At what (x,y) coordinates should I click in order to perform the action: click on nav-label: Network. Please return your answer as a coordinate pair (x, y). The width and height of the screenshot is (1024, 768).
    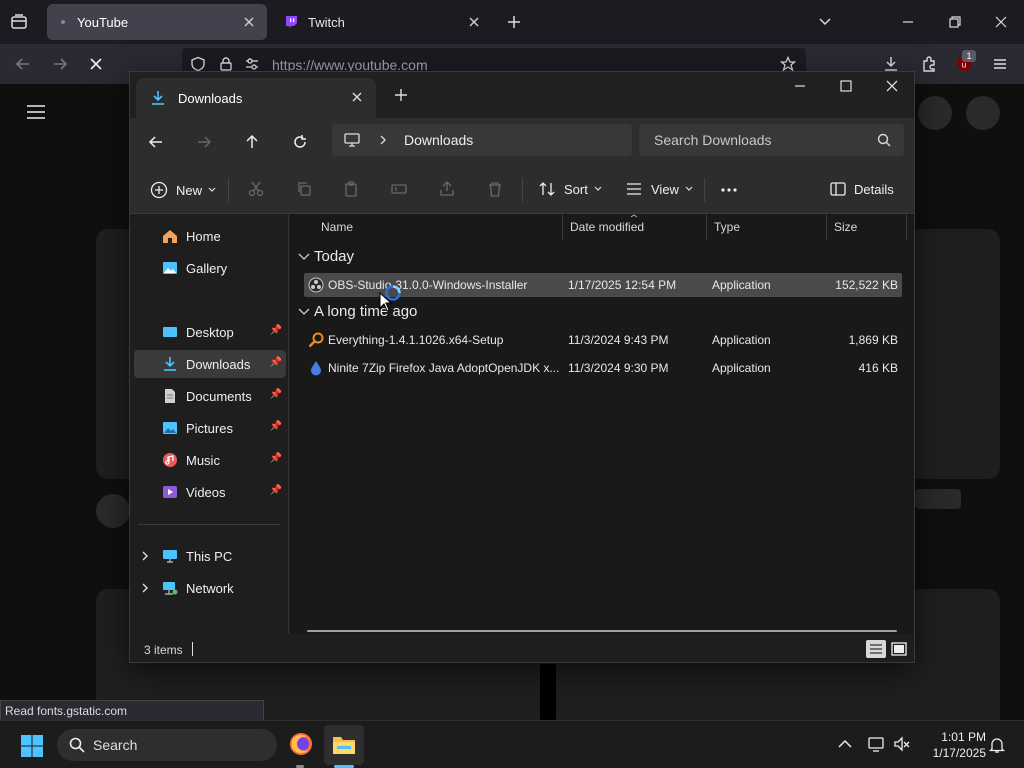
    Looking at the image, I should click on (210, 588).